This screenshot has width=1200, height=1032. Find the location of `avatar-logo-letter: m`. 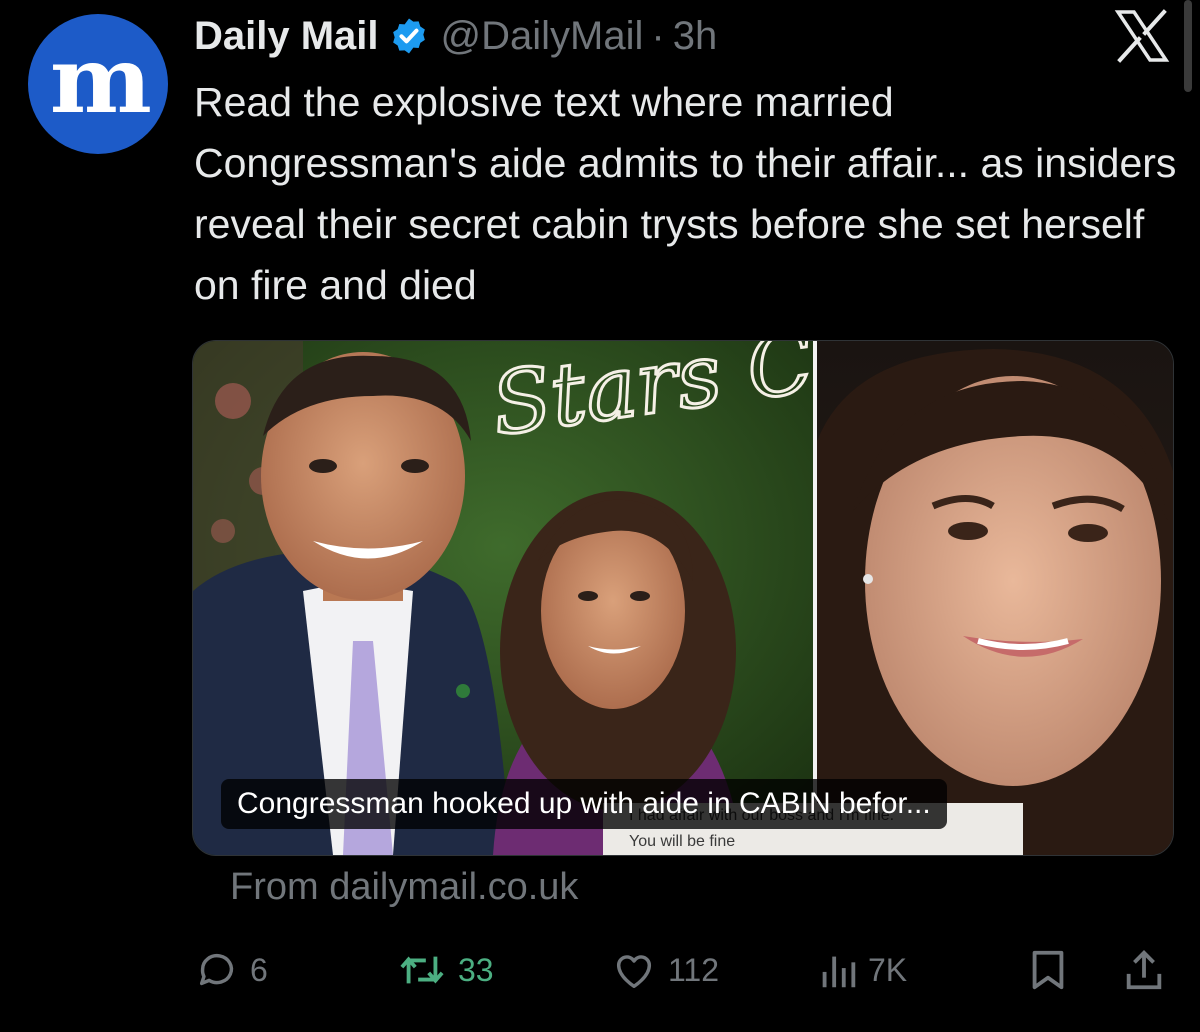

avatar-logo-letter: m is located at coordinates (101, 80).